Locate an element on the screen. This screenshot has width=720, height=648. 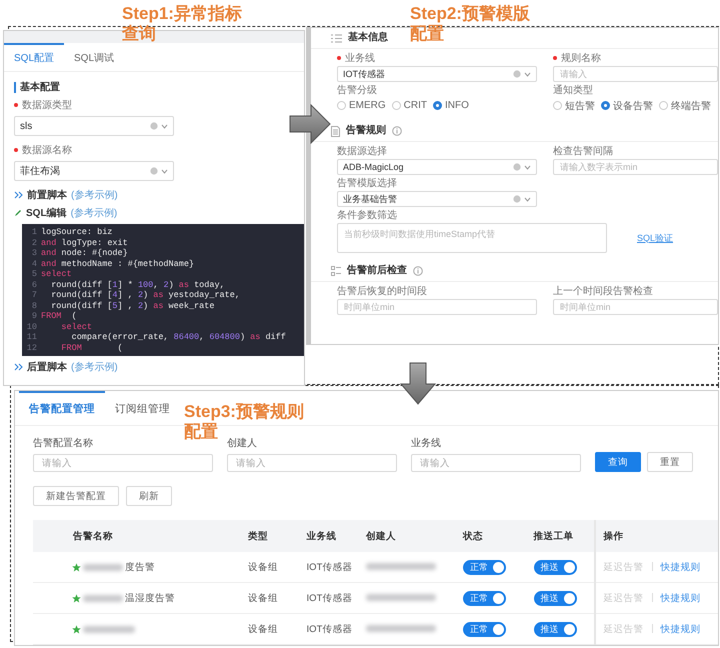
double-chevron-icon is located at coordinates (18, 367).